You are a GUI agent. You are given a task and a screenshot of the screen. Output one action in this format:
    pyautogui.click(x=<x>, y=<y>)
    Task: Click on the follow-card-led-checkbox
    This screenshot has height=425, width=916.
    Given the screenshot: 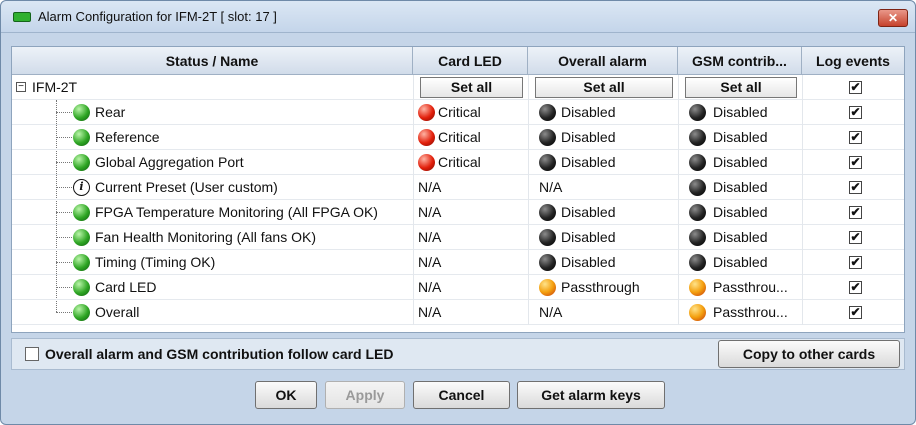 What is the action you would take?
    pyautogui.click(x=32, y=354)
    